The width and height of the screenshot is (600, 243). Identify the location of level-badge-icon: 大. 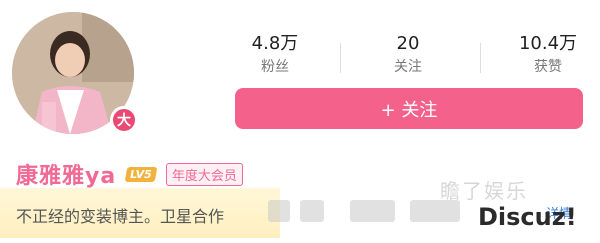
(124, 120).